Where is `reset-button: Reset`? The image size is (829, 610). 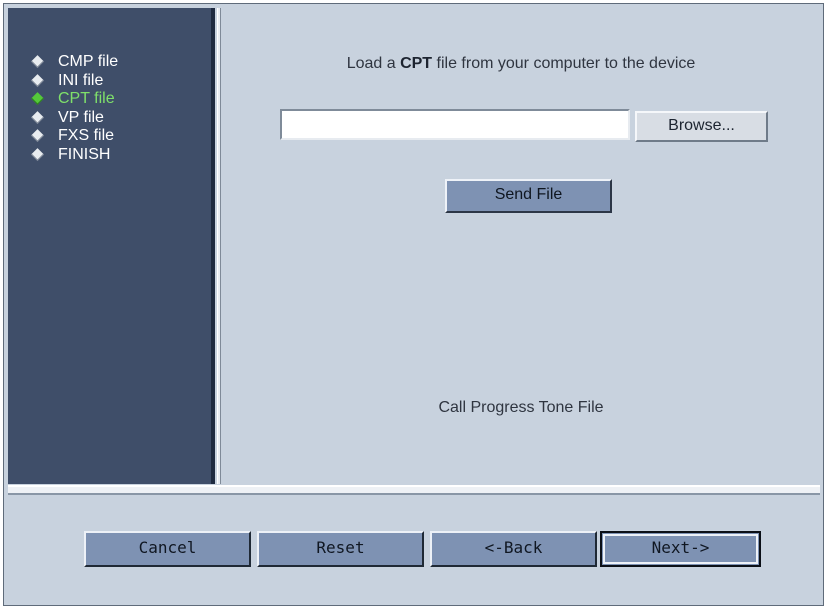
reset-button: Reset is located at coordinates (340, 549).